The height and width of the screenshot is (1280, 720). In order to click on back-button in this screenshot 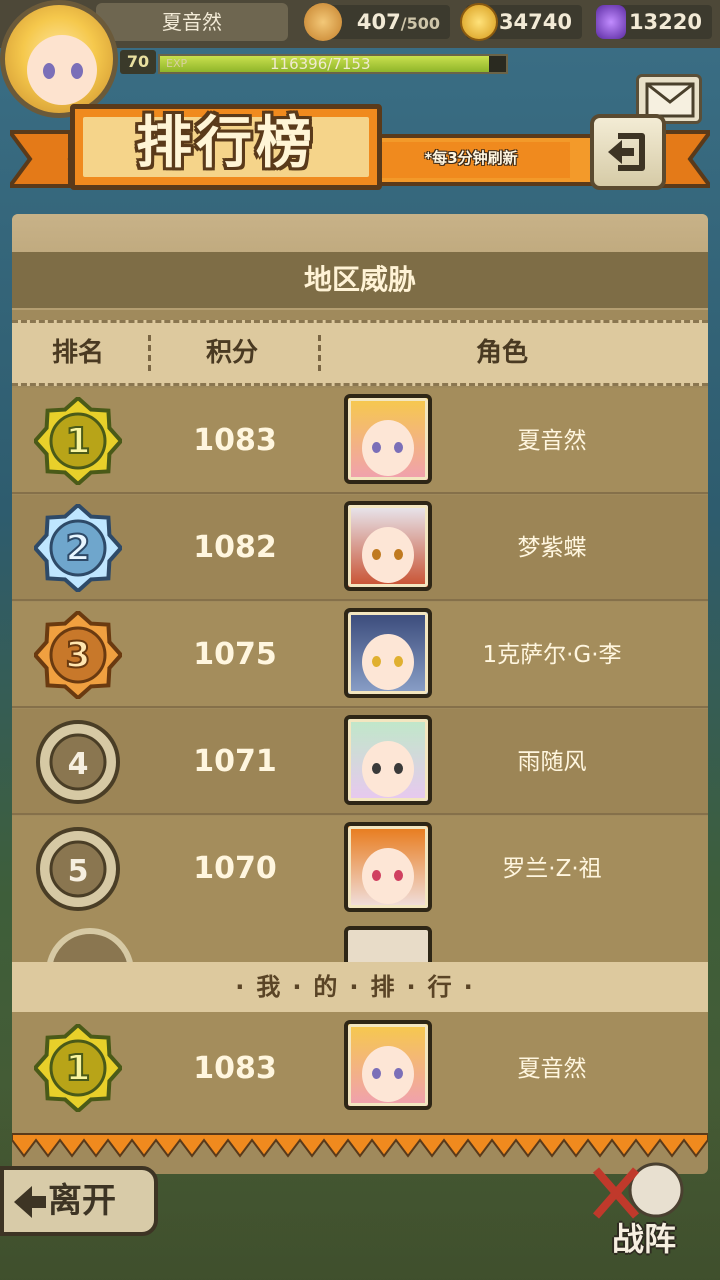, I will do `click(628, 152)`.